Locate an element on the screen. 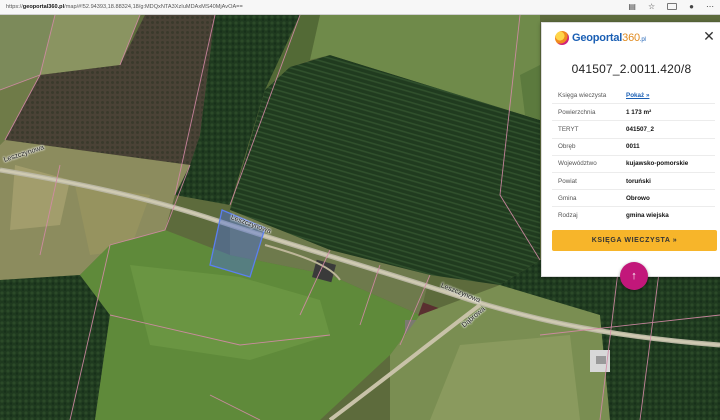 The width and height of the screenshot is (720, 420). row-value-area: 1 173 m² is located at coordinates (639, 112).